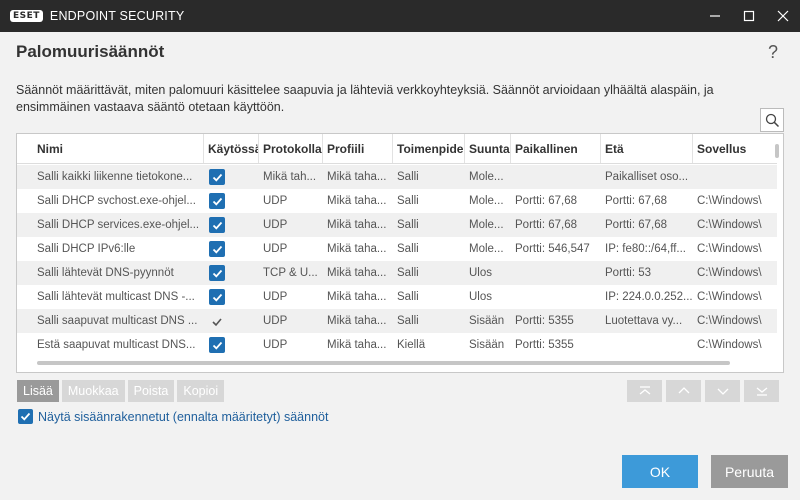  What do you see at coordinates (715, 16) in the screenshot?
I see `minimize-button` at bounding box center [715, 16].